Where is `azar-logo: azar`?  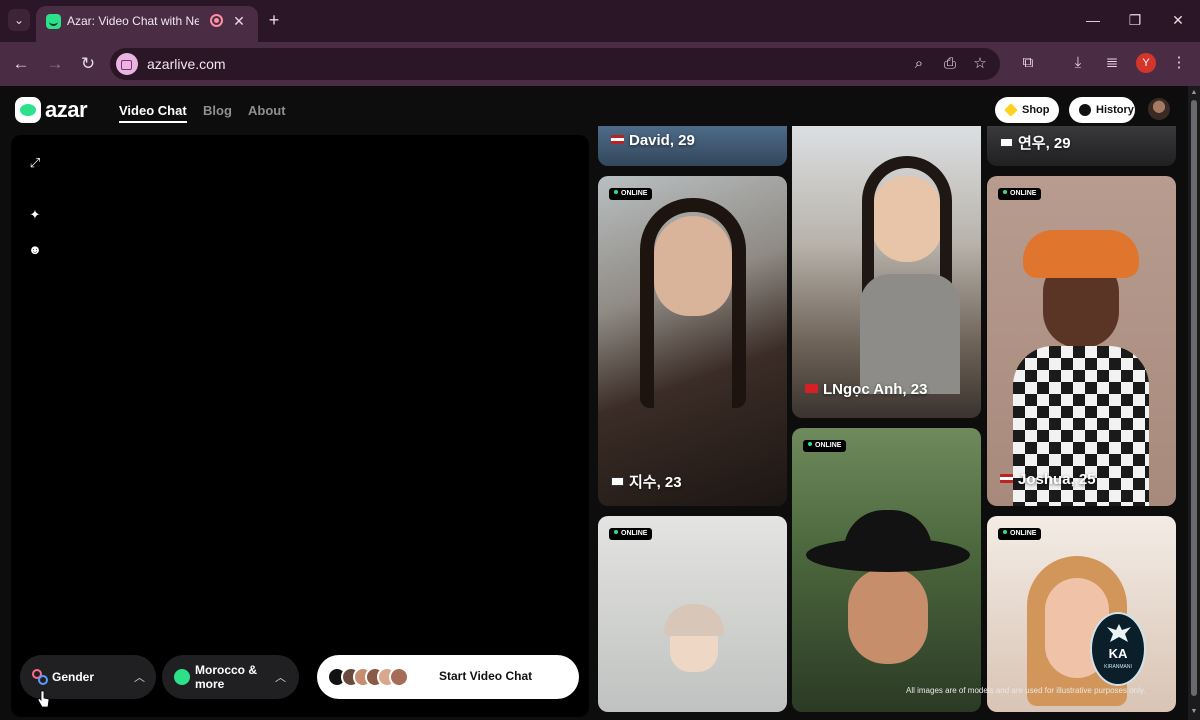
azar-logo: azar is located at coordinates (56, 111).